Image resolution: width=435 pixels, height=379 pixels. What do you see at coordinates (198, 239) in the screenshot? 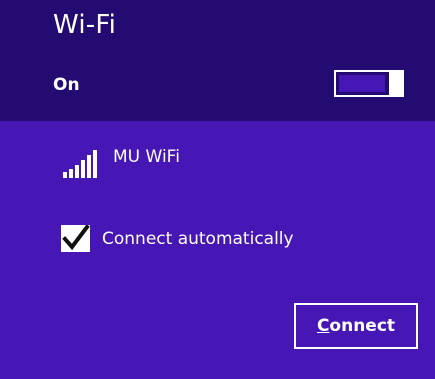
I see `auto-connect-label: Connect automatically` at bounding box center [198, 239].